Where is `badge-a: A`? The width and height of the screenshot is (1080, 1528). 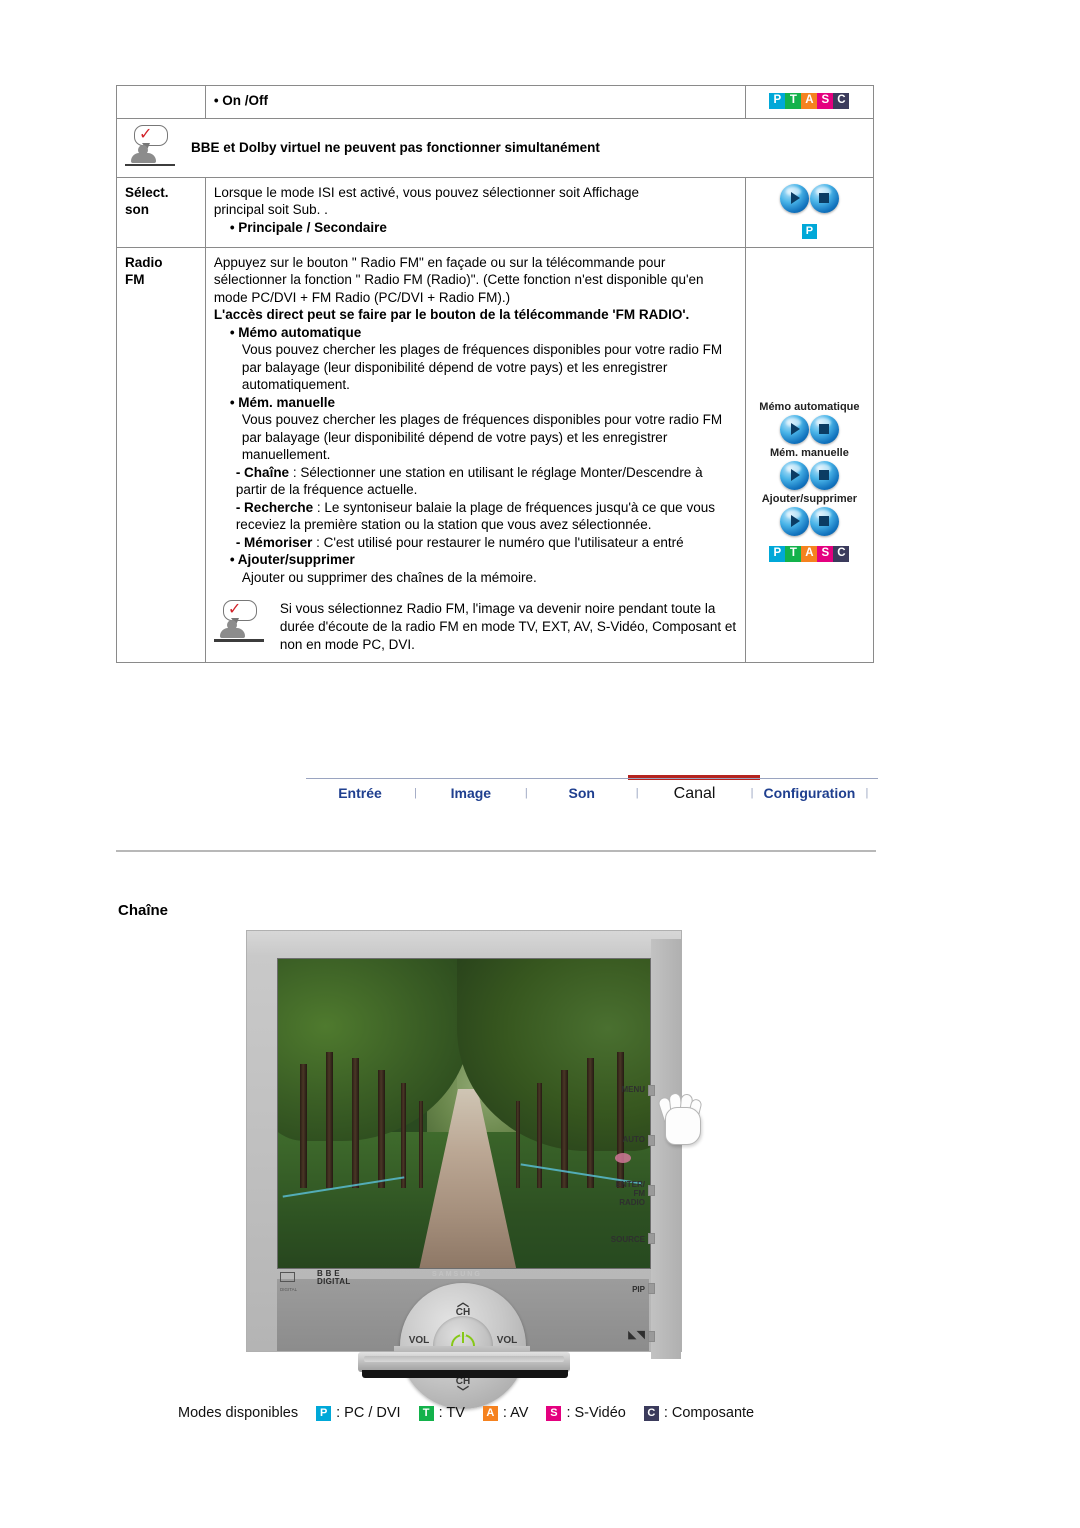
badge-a: A is located at coordinates (490, 1413).